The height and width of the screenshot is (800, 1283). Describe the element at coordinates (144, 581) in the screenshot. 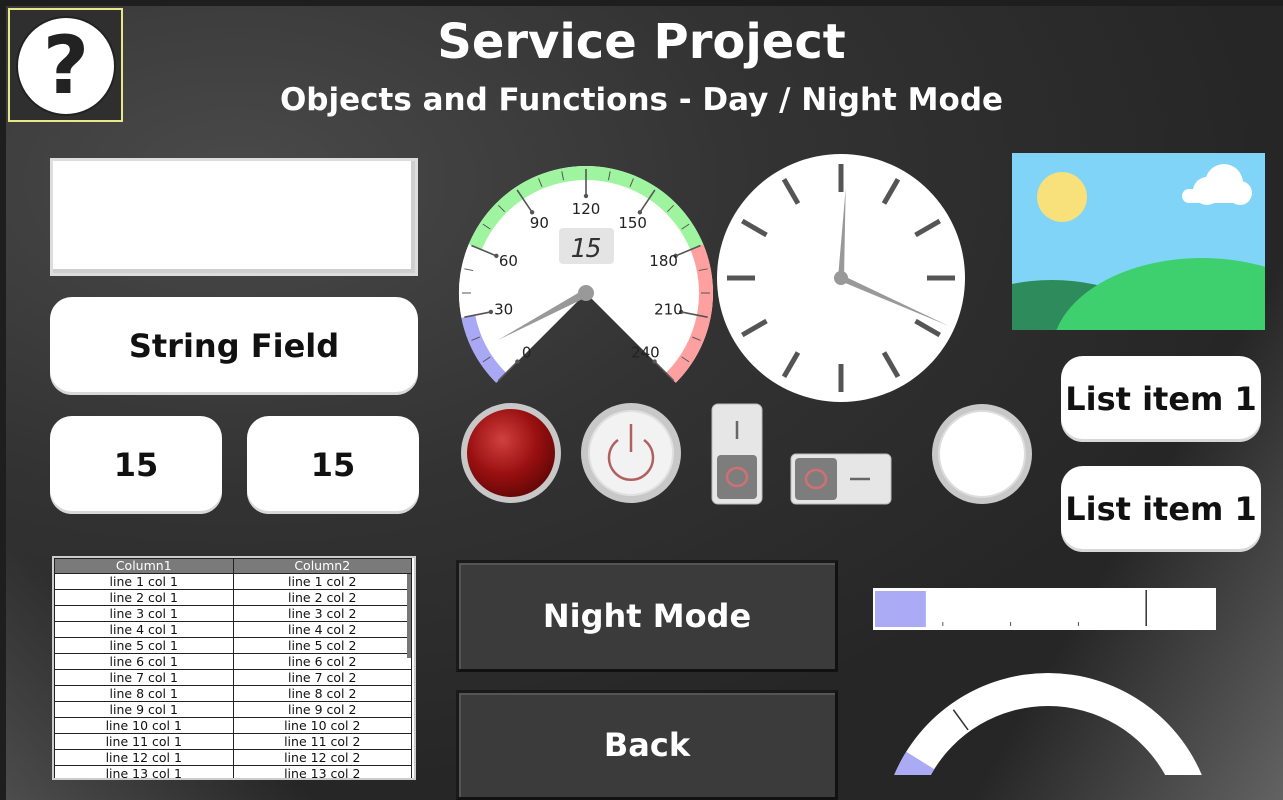

I see `table-cell: line 1 col 1` at that location.